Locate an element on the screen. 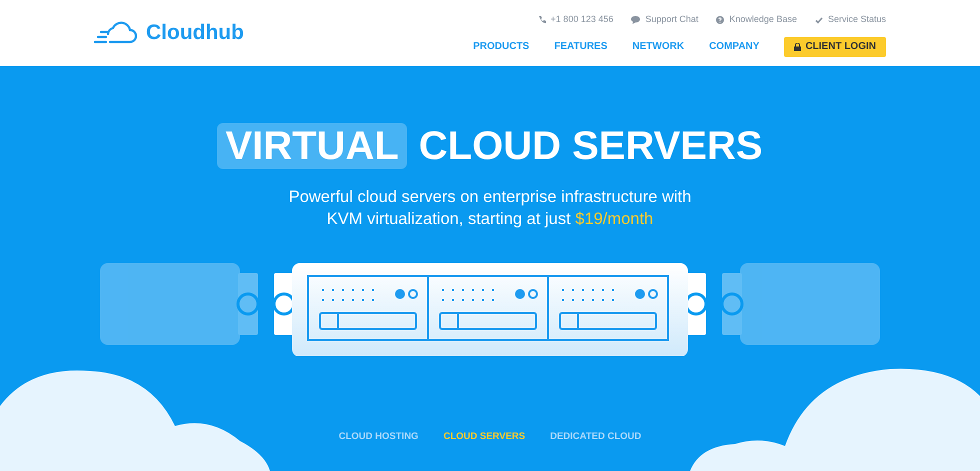 Image resolution: width=980 pixels, height=471 pixels. top-link: Service Status is located at coordinates (850, 20).